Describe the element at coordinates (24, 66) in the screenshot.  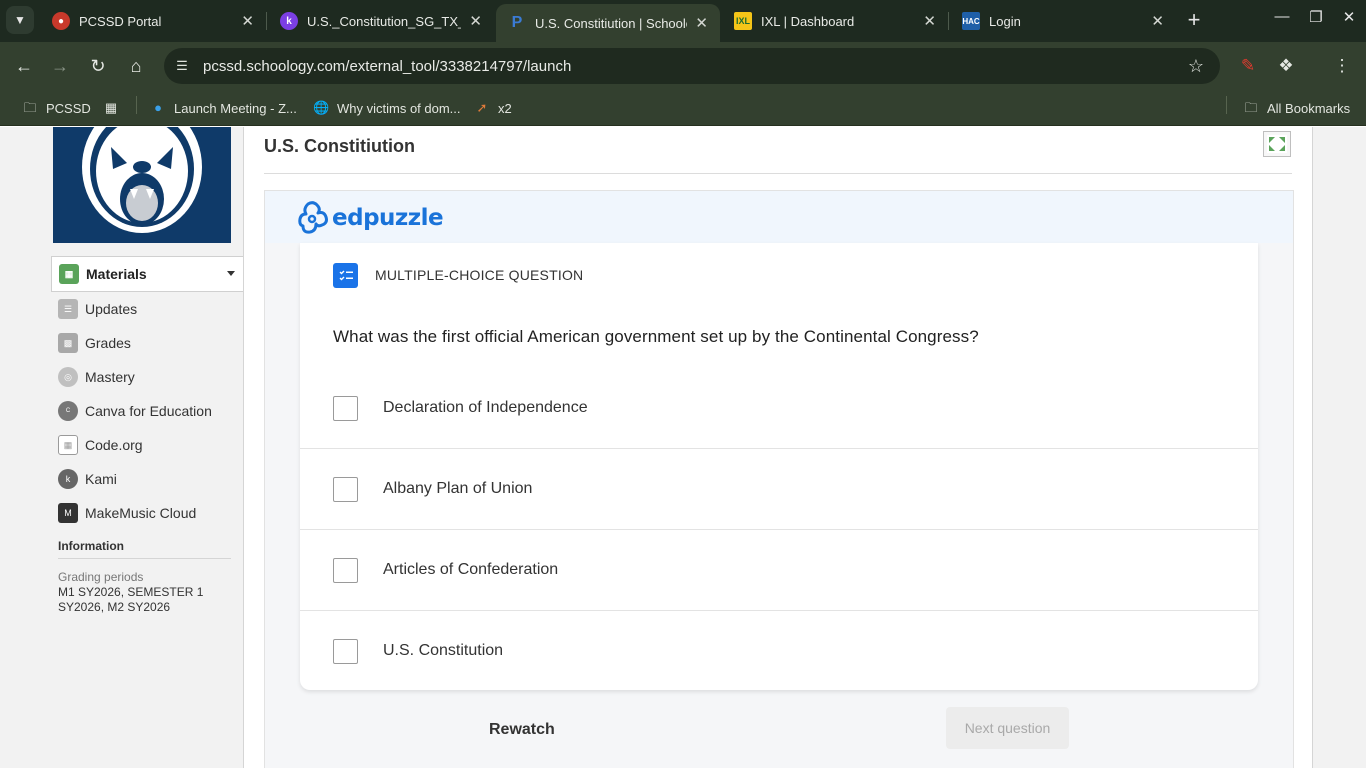
I see `back-icon: ←` at that location.